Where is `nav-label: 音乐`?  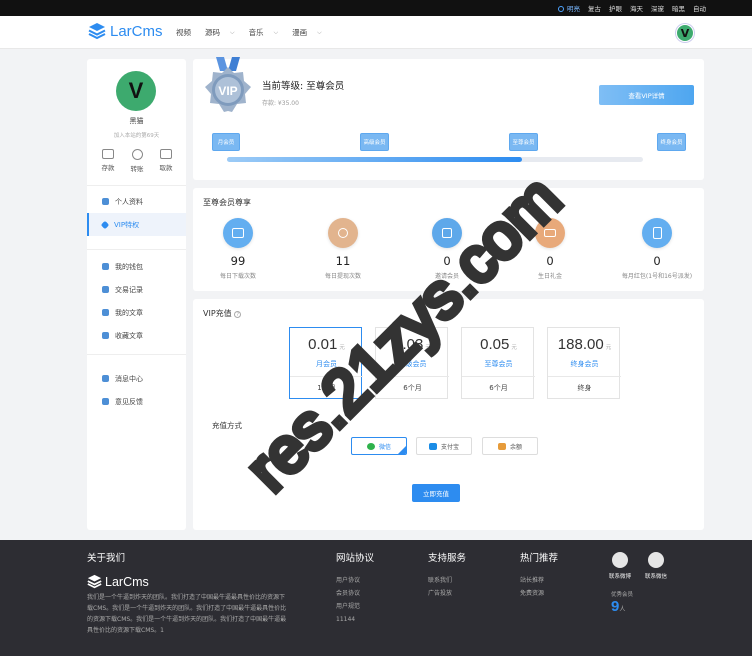
nav-label: 音乐 is located at coordinates (256, 32).